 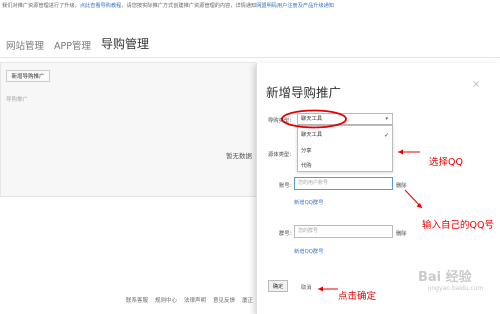 I want to click on arrow-head-click-ok, so click(x=320, y=289).